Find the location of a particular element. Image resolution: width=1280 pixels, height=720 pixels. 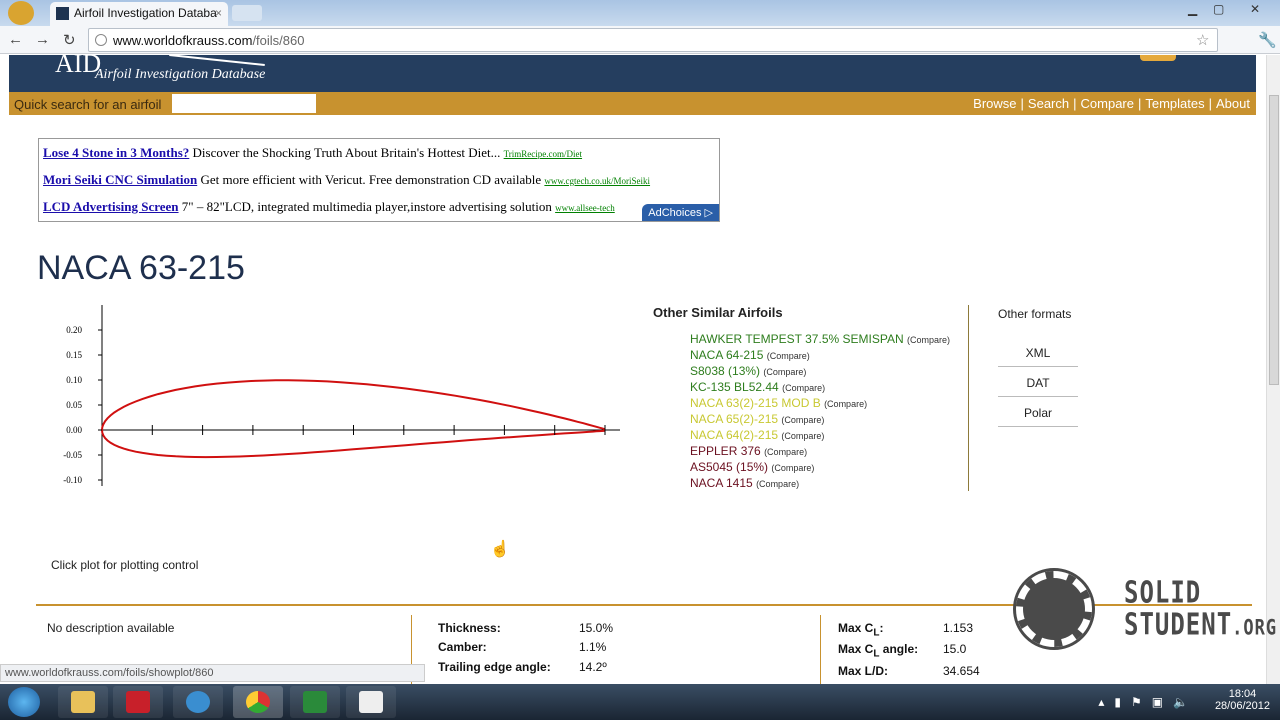

taskbar-document is located at coordinates (371, 702).